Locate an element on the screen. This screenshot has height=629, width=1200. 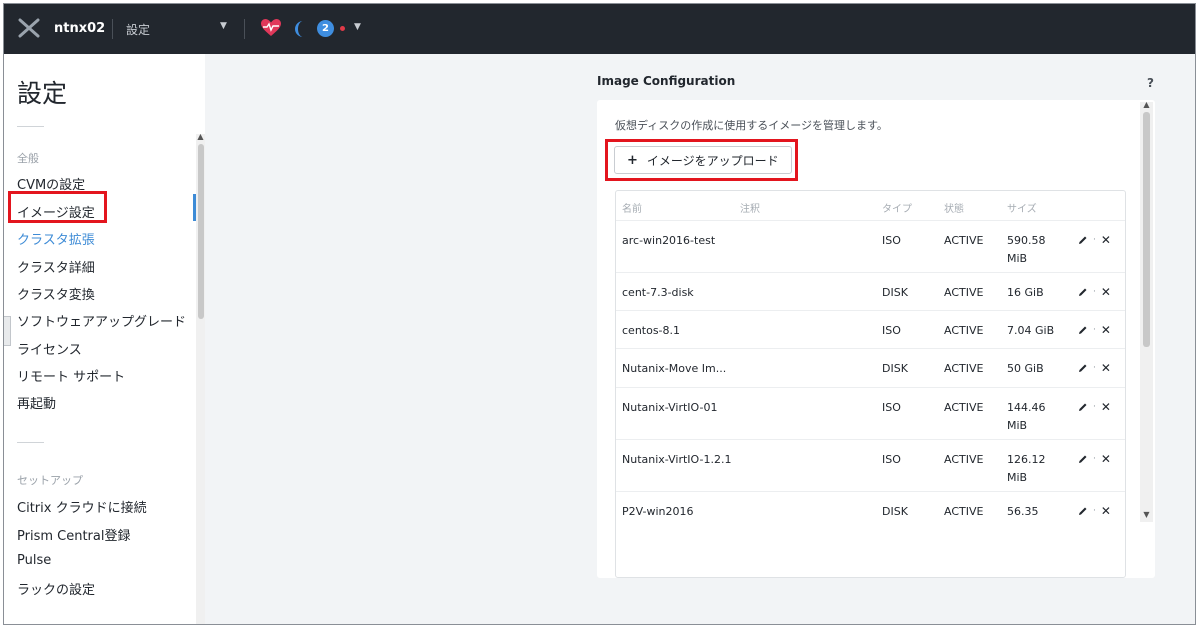
sidebar-item-prism-central: Prism Central登録 is located at coordinates (73, 534).